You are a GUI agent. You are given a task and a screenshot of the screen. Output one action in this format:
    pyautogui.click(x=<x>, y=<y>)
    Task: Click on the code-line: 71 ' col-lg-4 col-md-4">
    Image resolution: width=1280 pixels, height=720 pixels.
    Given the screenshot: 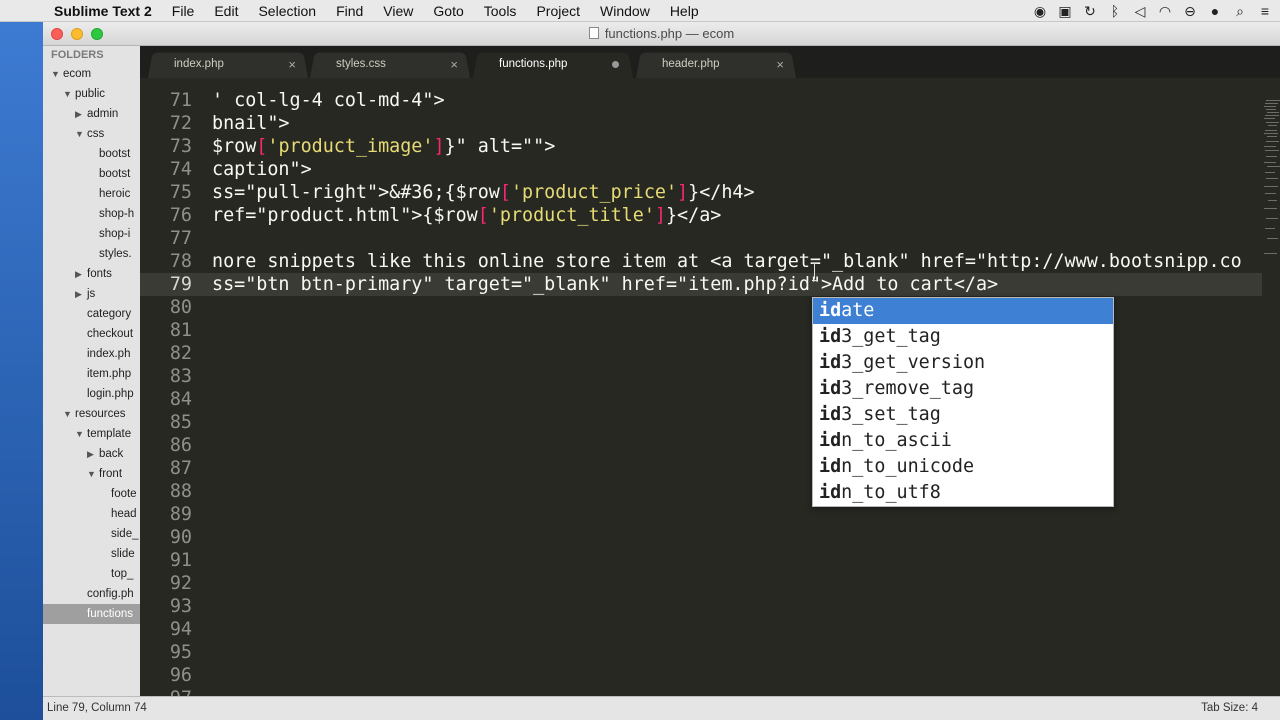 What is the action you would take?
    pyautogui.click(x=701, y=100)
    